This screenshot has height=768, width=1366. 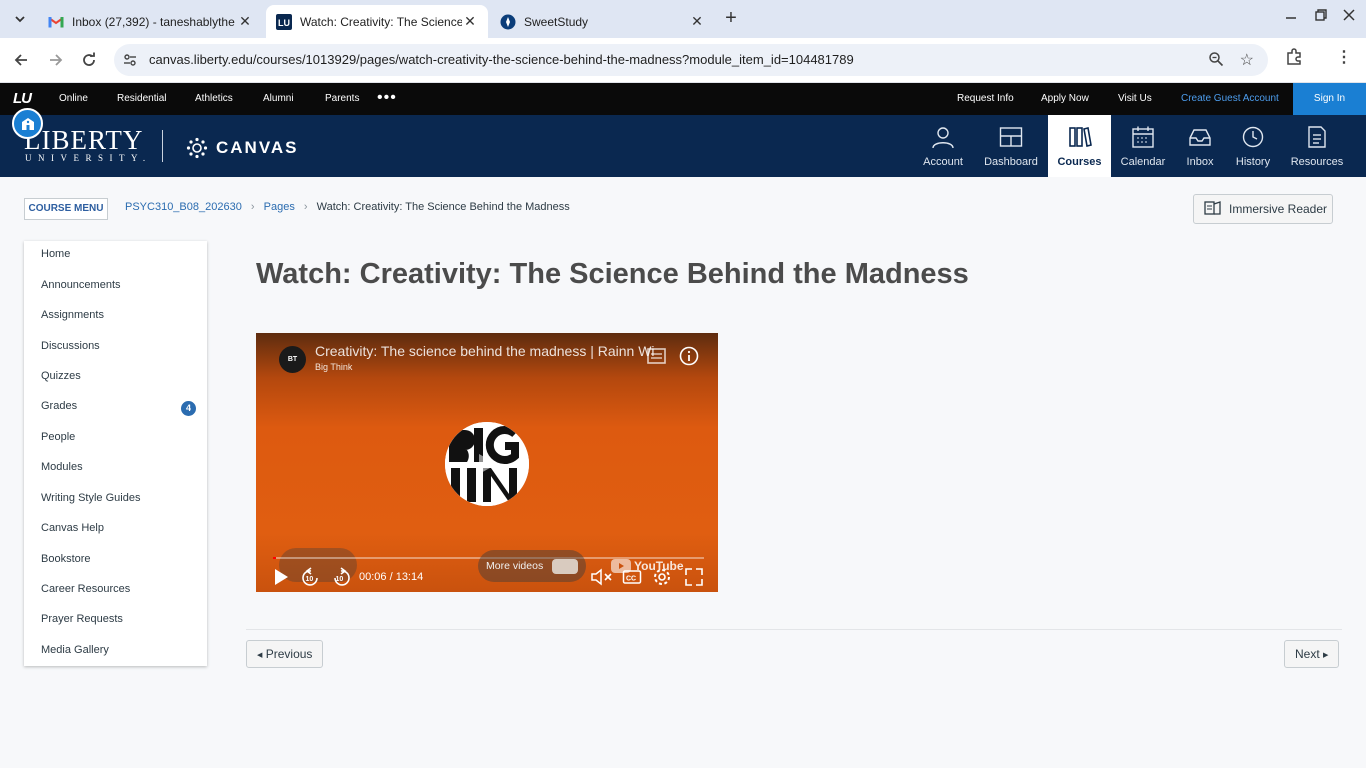 What do you see at coordinates (83, 140) in the screenshot?
I see `liberty-brand: LIBERTY` at bounding box center [83, 140].